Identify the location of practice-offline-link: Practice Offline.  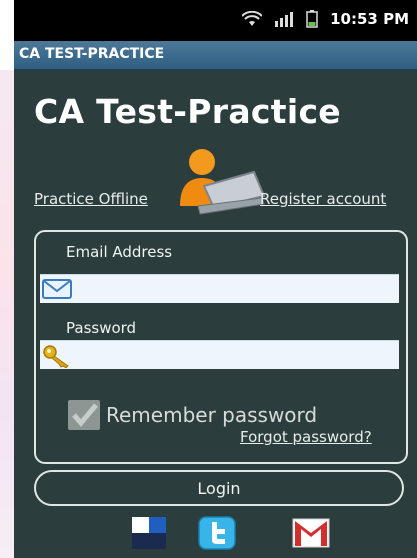
(91, 199).